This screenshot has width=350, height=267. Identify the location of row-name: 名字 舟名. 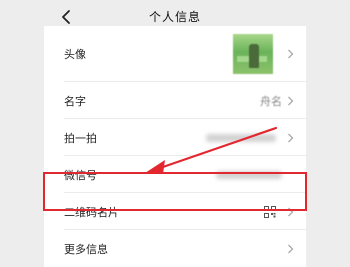
(175, 100).